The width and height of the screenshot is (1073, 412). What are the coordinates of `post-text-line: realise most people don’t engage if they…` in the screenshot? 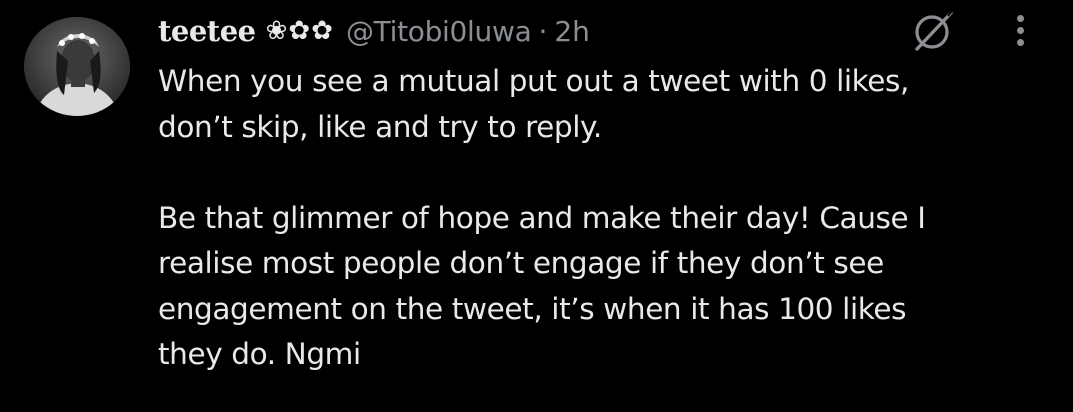 It's located at (521, 263).